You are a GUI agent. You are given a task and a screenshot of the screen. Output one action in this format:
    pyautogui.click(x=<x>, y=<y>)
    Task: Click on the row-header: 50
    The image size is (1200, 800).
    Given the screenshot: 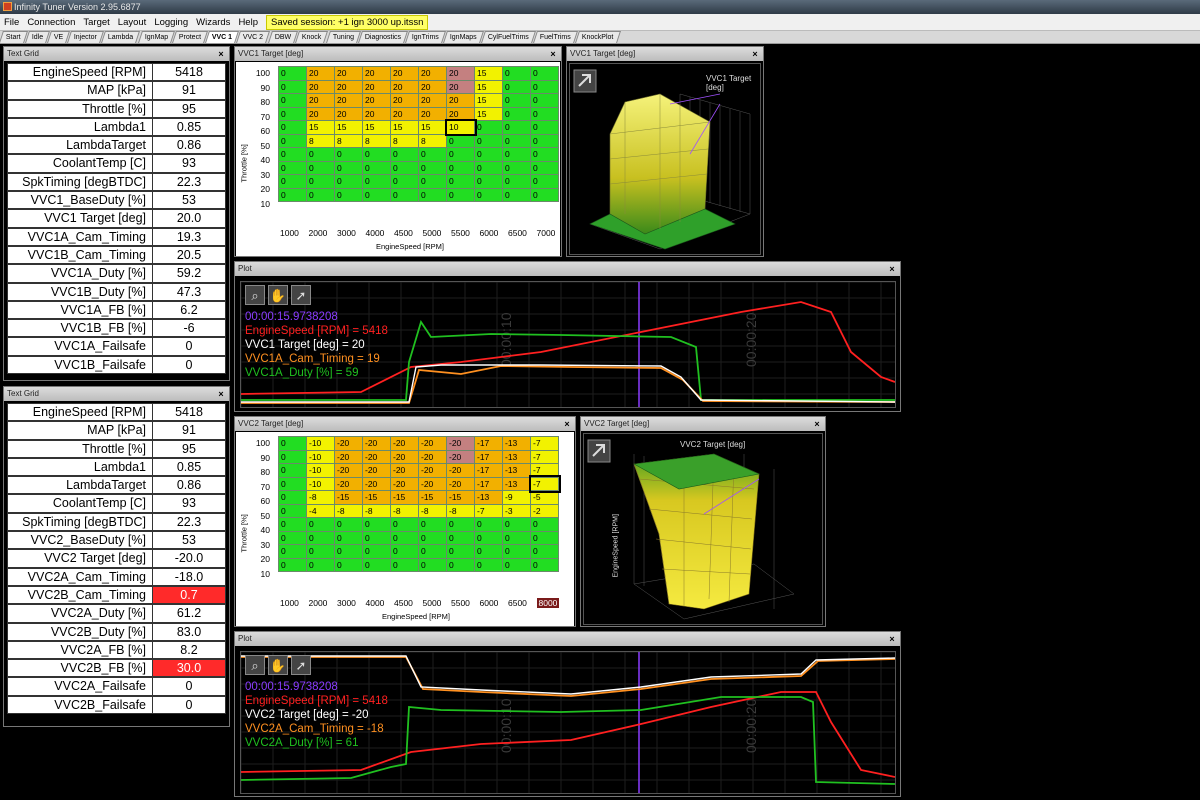 What is the action you would take?
    pyautogui.click(x=261, y=516)
    